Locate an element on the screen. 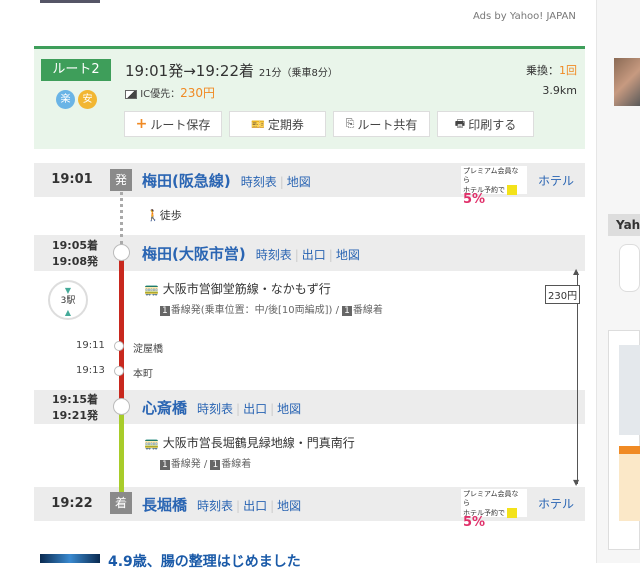 This screenshot has width=640, height=571. route-duration: 21分（乗車8分） is located at coordinates (298, 73).